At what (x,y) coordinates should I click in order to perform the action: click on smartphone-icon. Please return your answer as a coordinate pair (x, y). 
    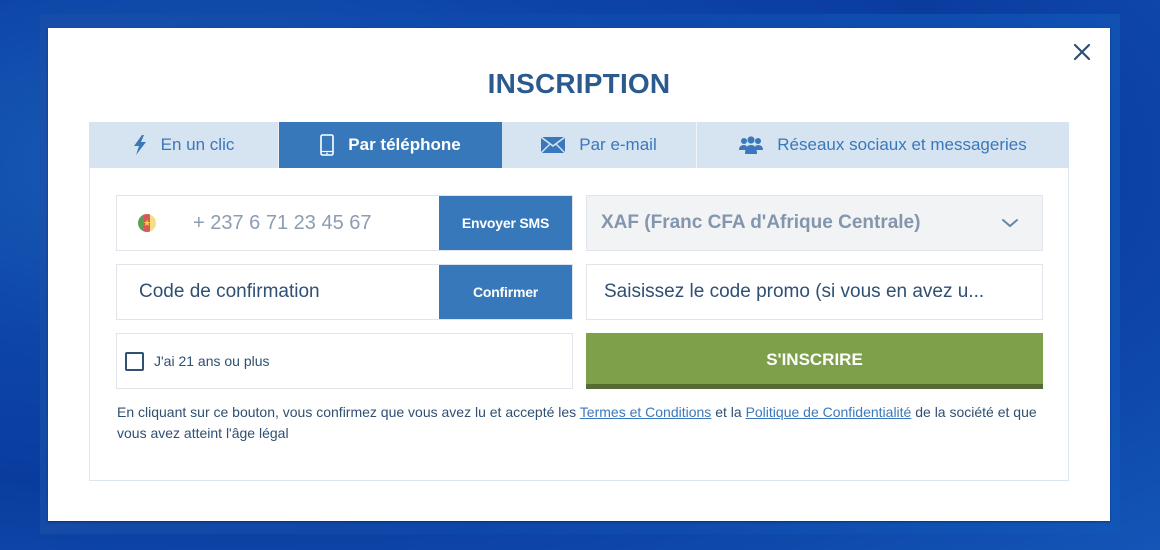
    Looking at the image, I should click on (327, 145).